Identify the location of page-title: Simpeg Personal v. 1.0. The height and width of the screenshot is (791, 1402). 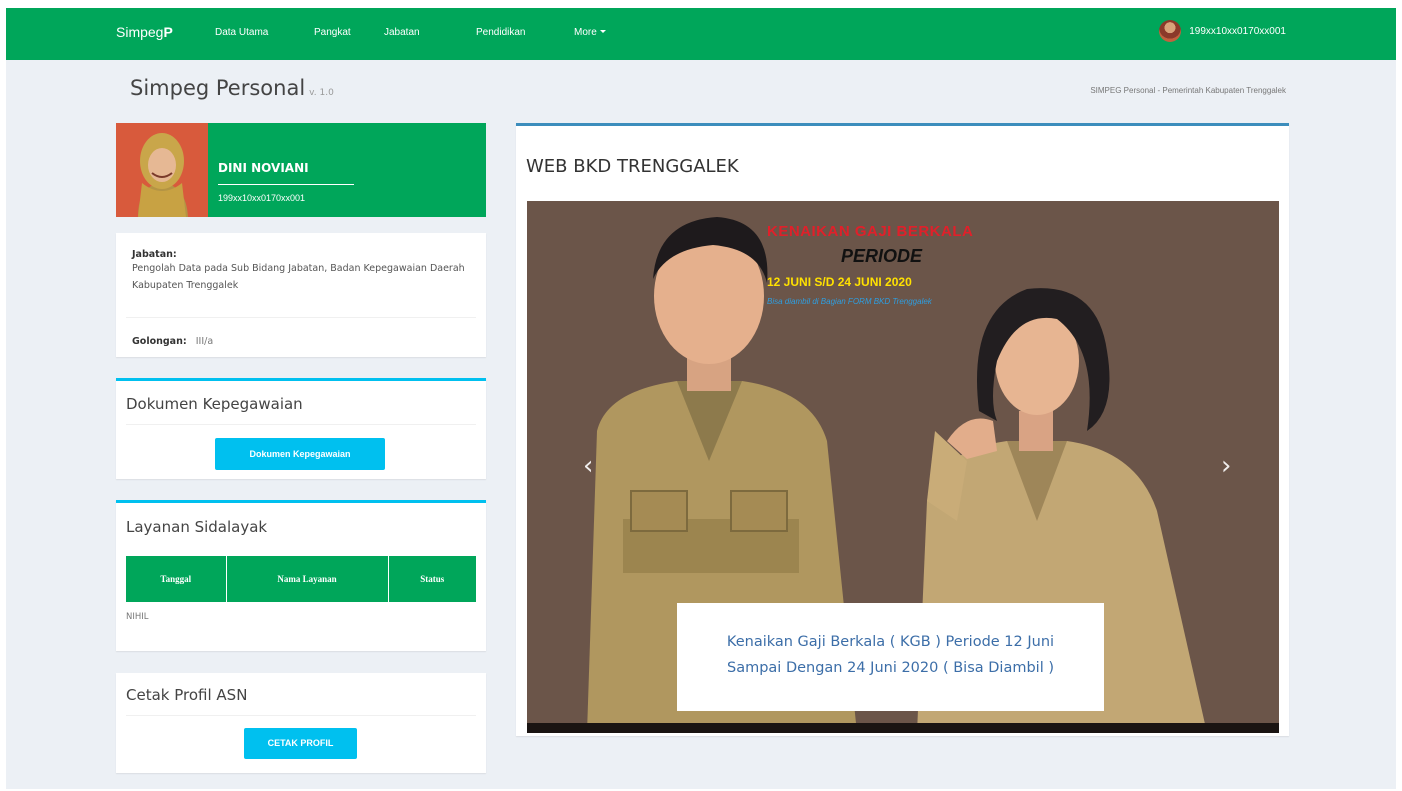
(232, 88).